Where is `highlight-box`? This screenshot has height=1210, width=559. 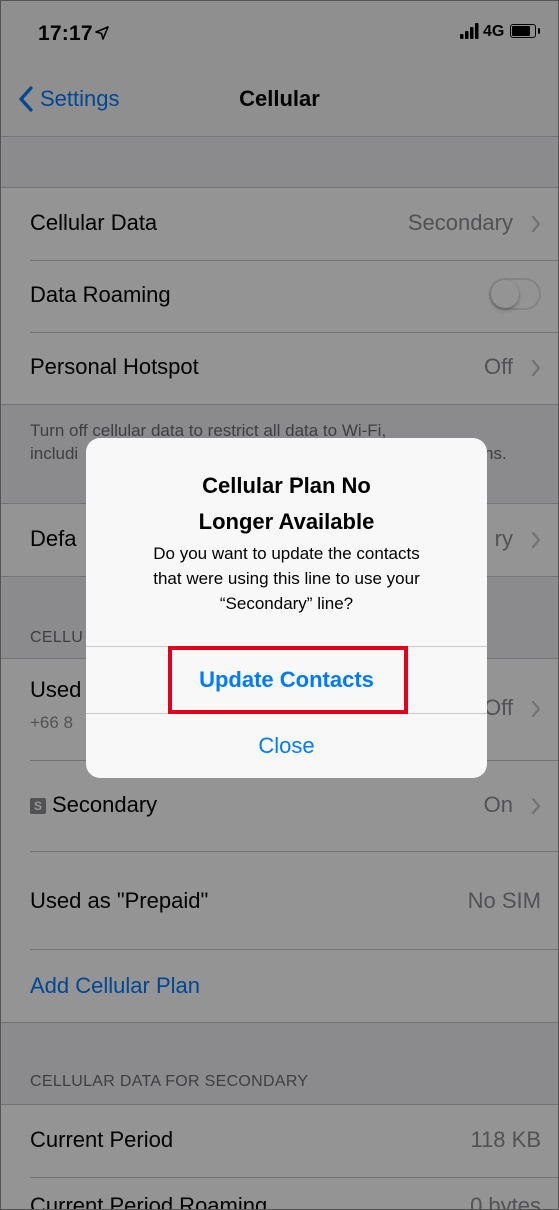
highlight-box is located at coordinates (288, 680).